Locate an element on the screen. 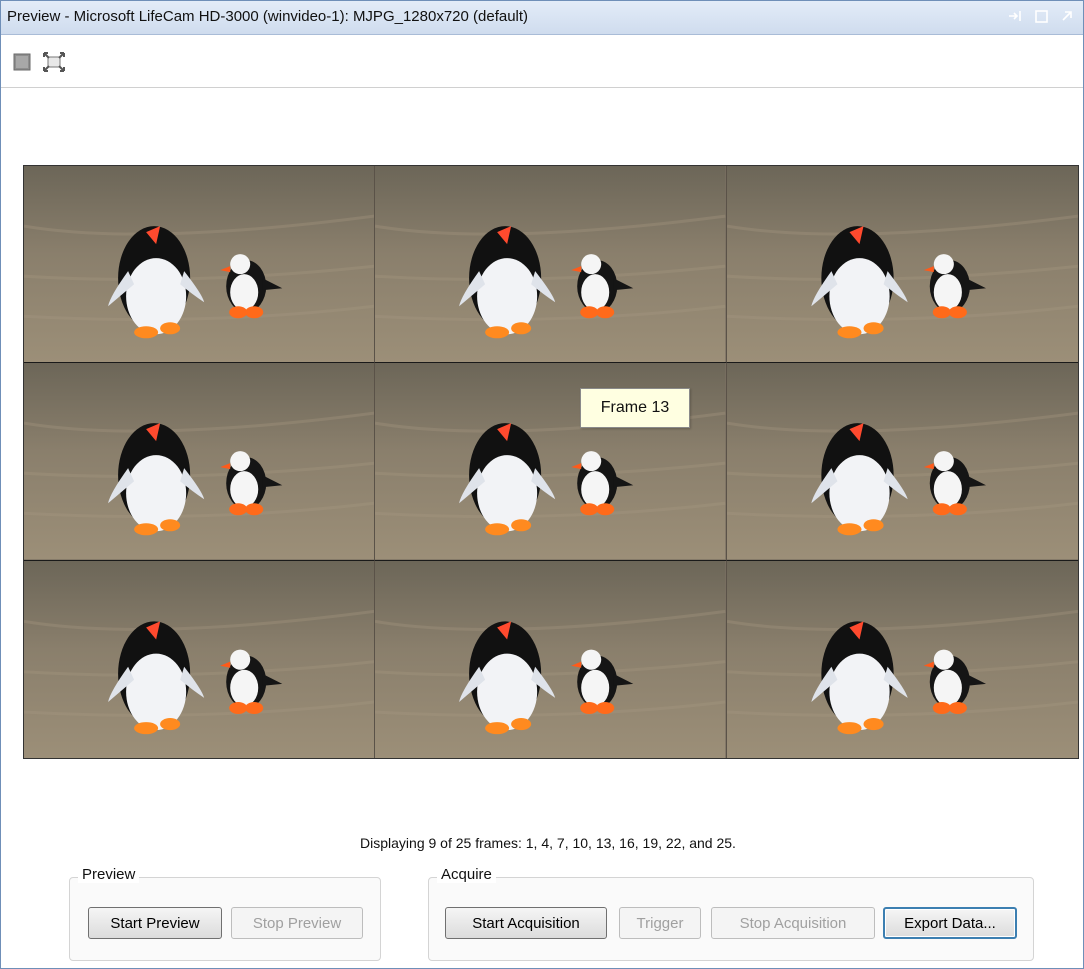  start-acquisition-button: Start Acquisition is located at coordinates (526, 923).